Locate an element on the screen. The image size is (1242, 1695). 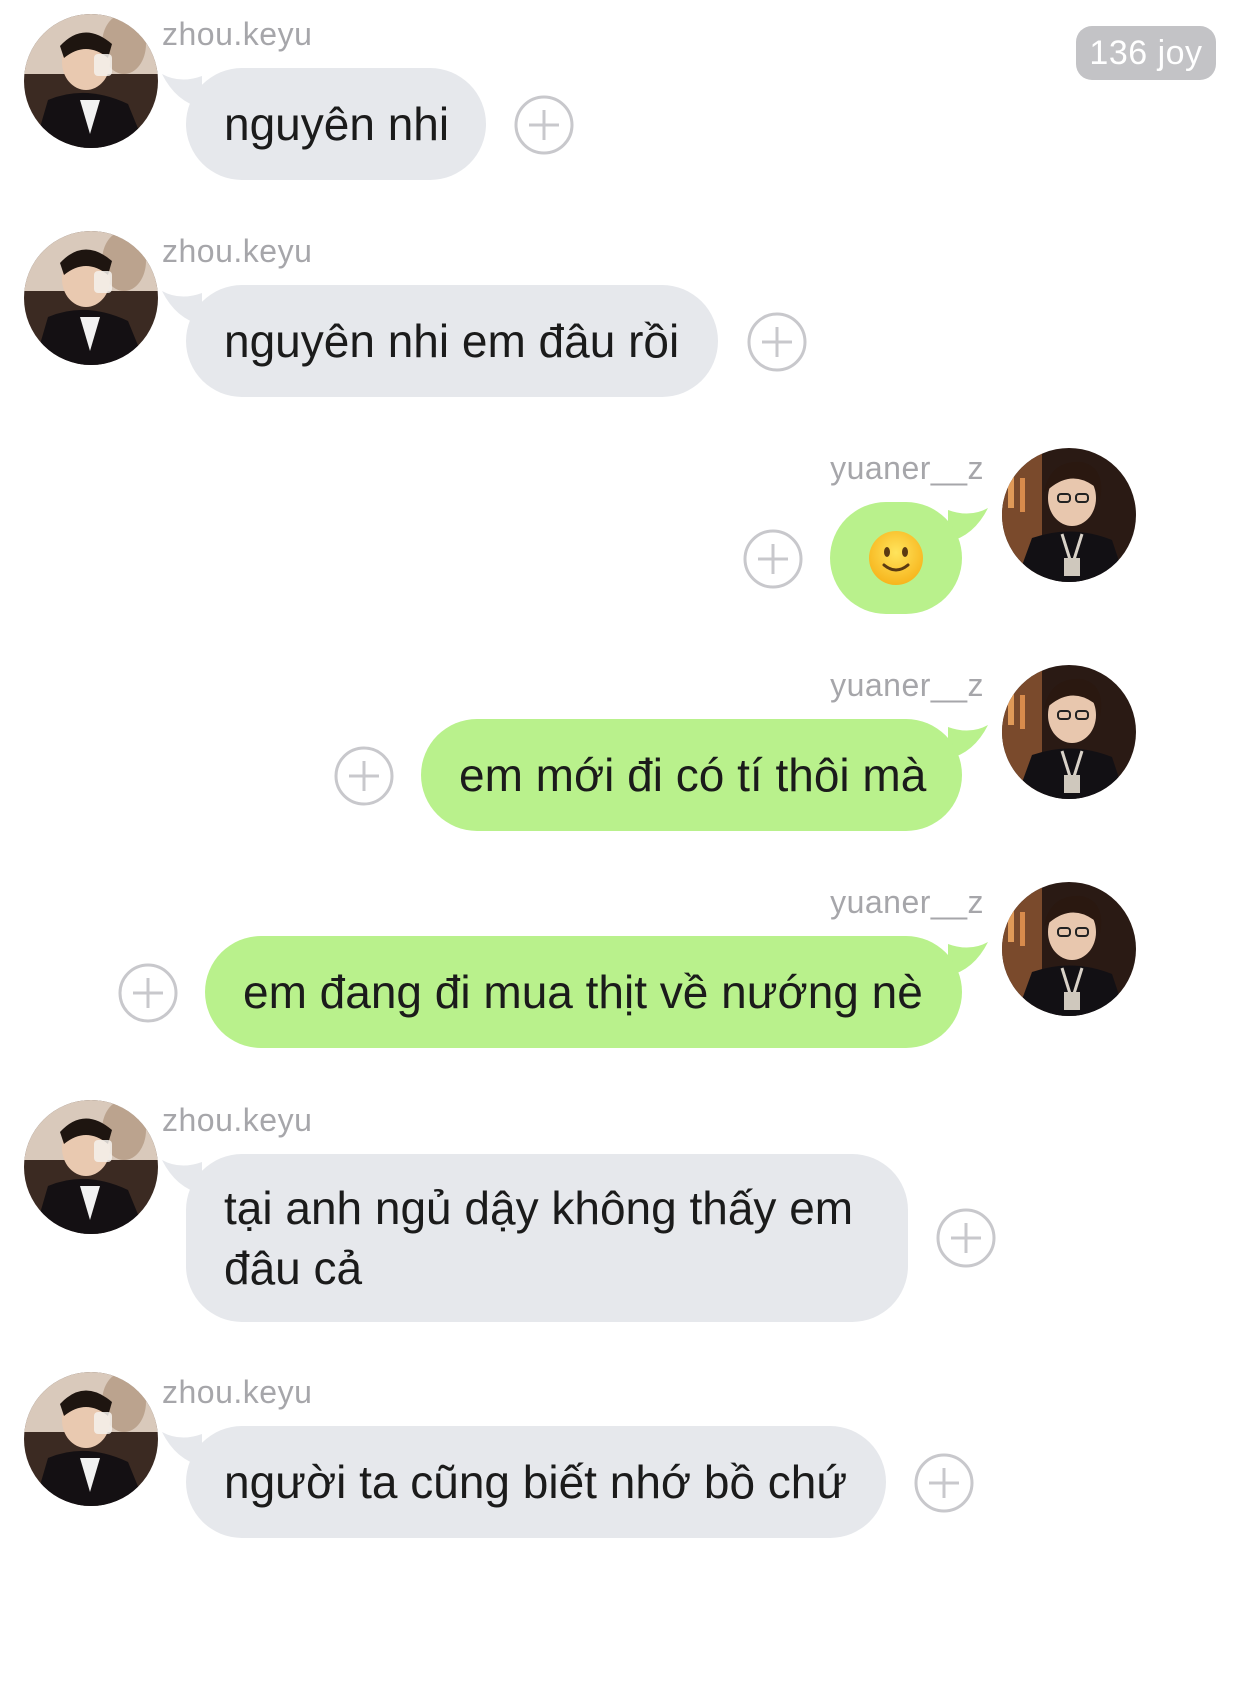
message-bubble: em mới đi có tí thôi mà is located at coordinates (691, 775).